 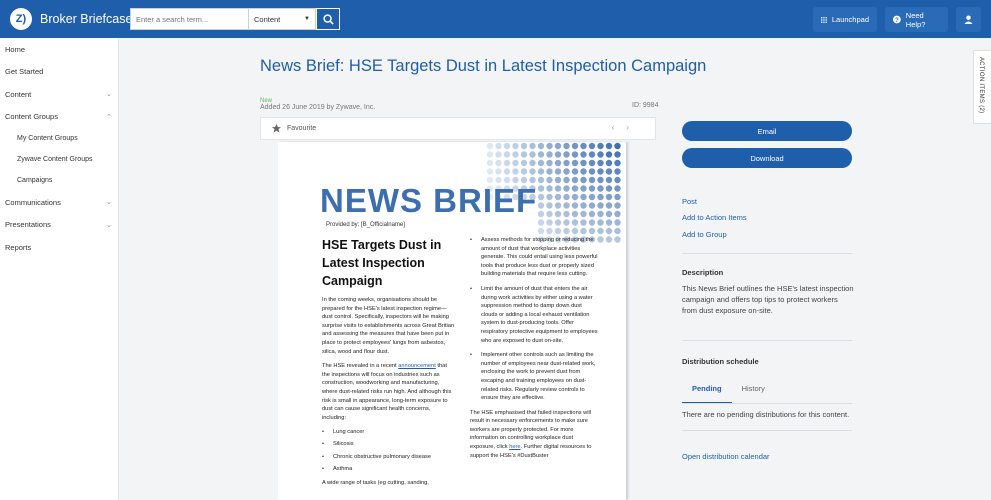 I want to click on arrow-right-icon: ›, so click(x=633, y=127).